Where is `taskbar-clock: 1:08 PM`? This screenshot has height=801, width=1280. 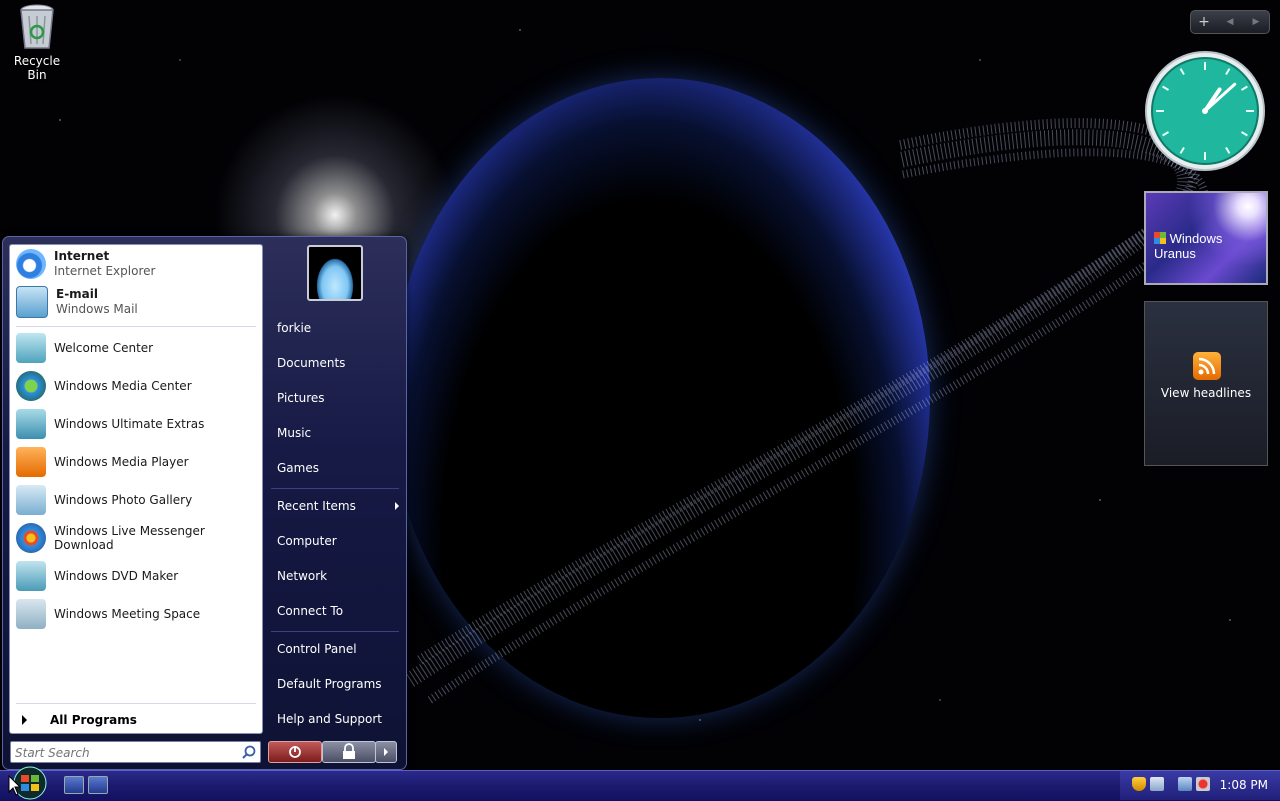 taskbar-clock: 1:08 PM is located at coordinates (1244, 785).